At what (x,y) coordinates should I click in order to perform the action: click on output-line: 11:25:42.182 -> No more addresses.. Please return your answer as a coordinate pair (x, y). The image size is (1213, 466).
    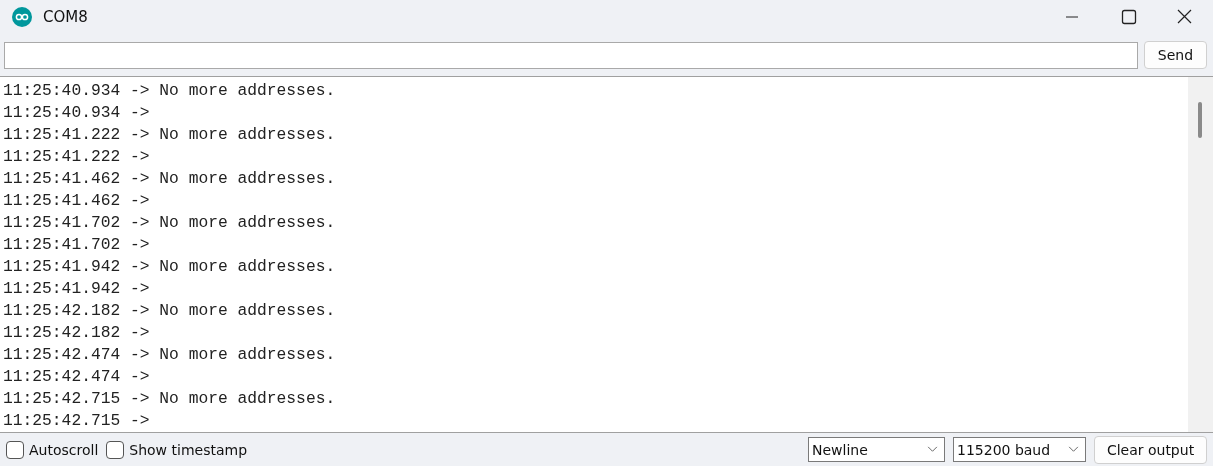
    Looking at the image, I should click on (170, 311).